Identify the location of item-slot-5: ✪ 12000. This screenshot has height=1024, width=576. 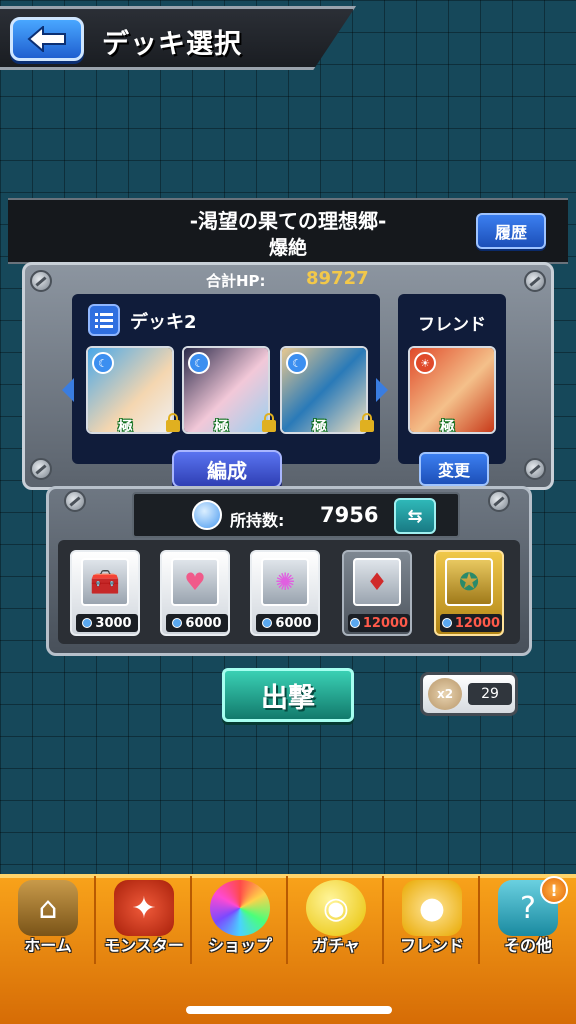
(469, 593).